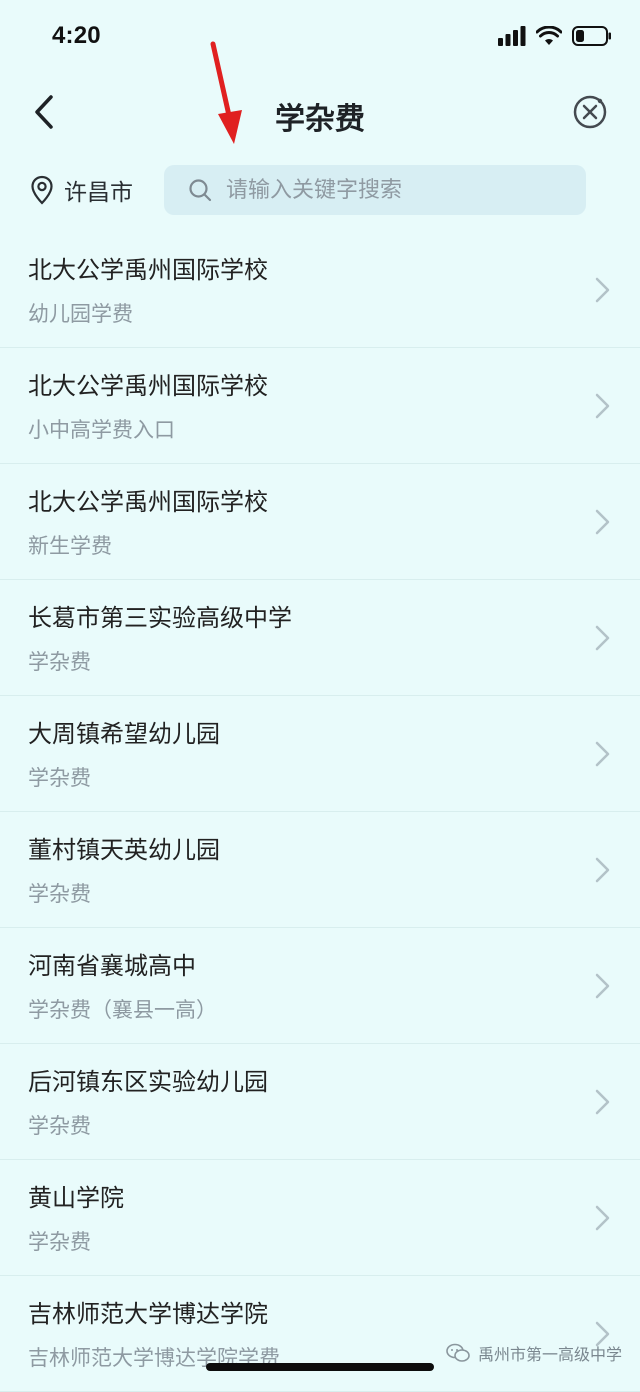 This screenshot has height=1392, width=640. Describe the element at coordinates (320, 638) in the screenshot. I see `list-item: 长葛市第三实验高级中学 学杂费` at that location.